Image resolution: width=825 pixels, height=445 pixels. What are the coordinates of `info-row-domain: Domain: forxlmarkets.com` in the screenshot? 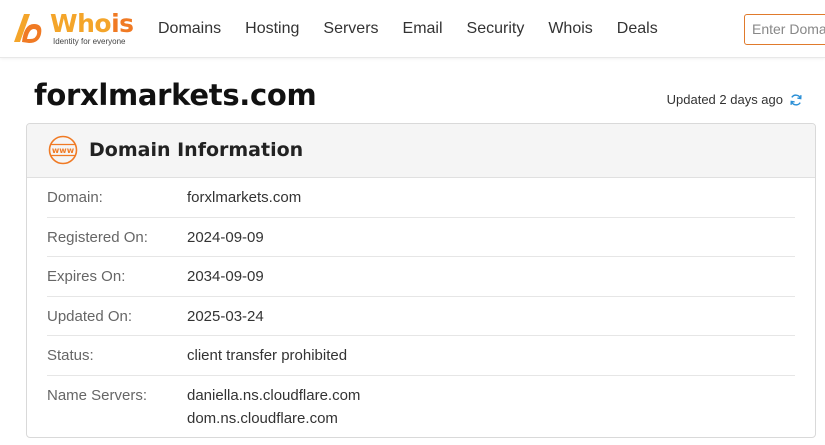 It's located at (421, 198).